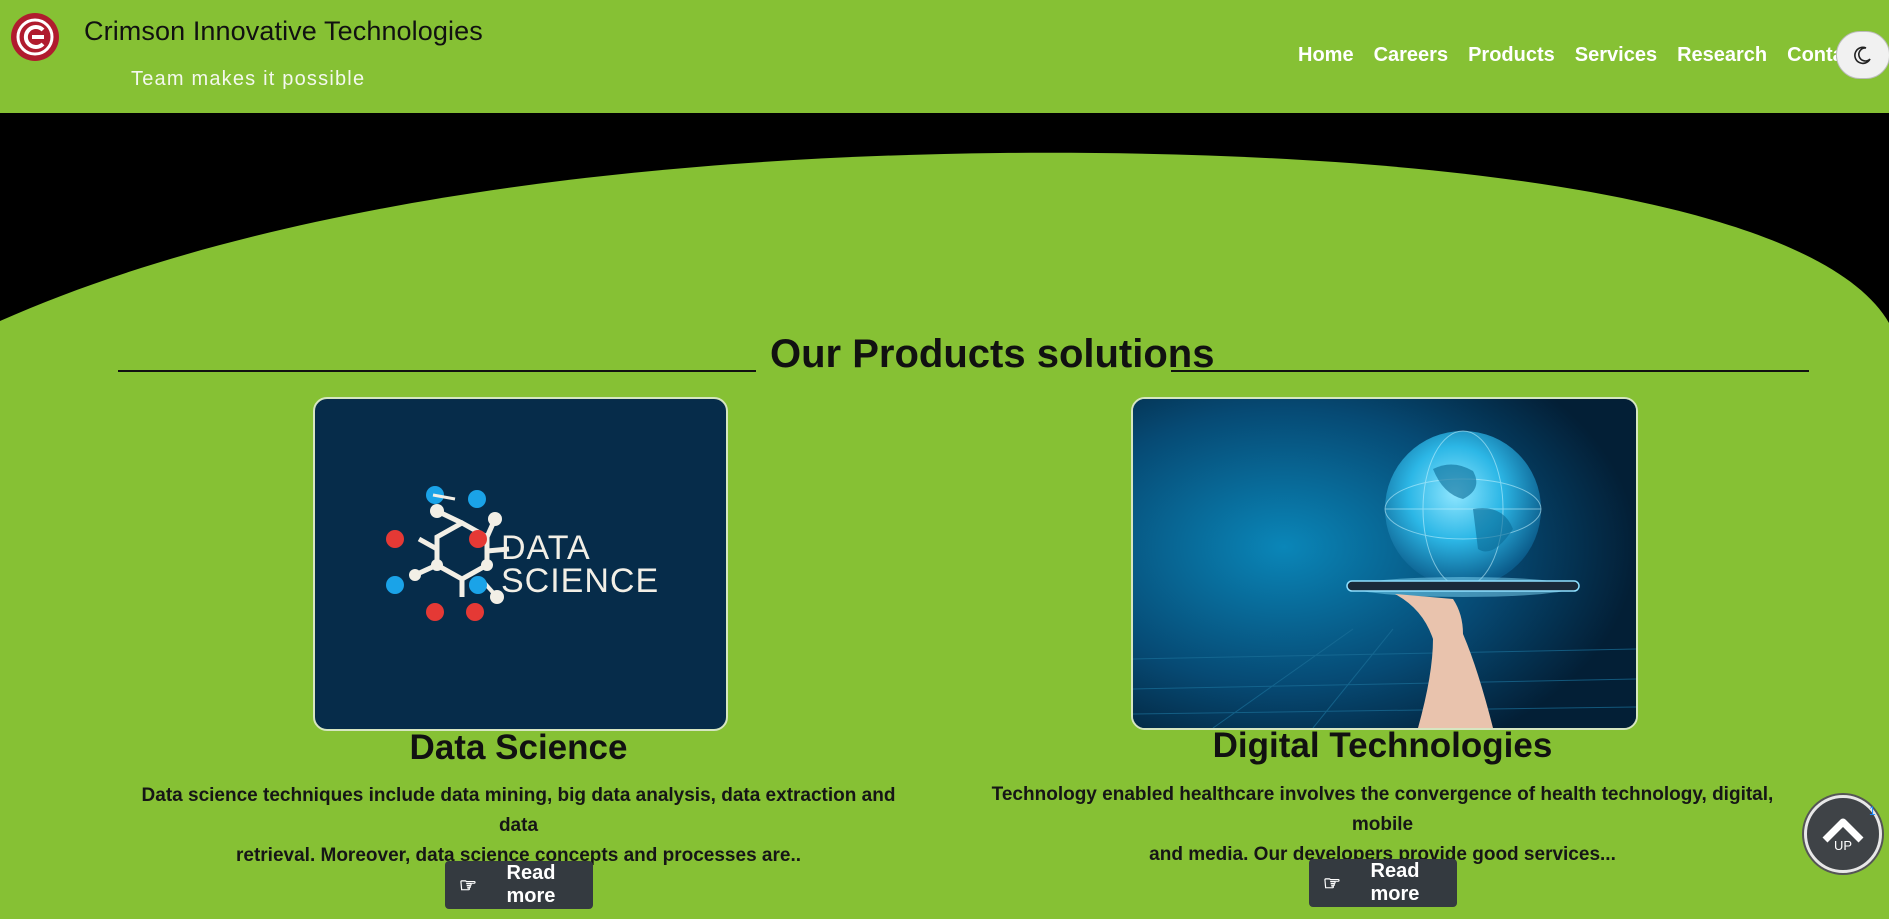  I want to click on title-rule-right, so click(1490, 371).